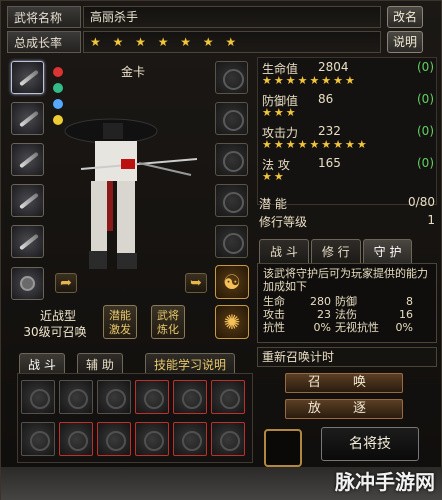  I want to click on stat-defense-stars: ★★★, so click(280, 112).